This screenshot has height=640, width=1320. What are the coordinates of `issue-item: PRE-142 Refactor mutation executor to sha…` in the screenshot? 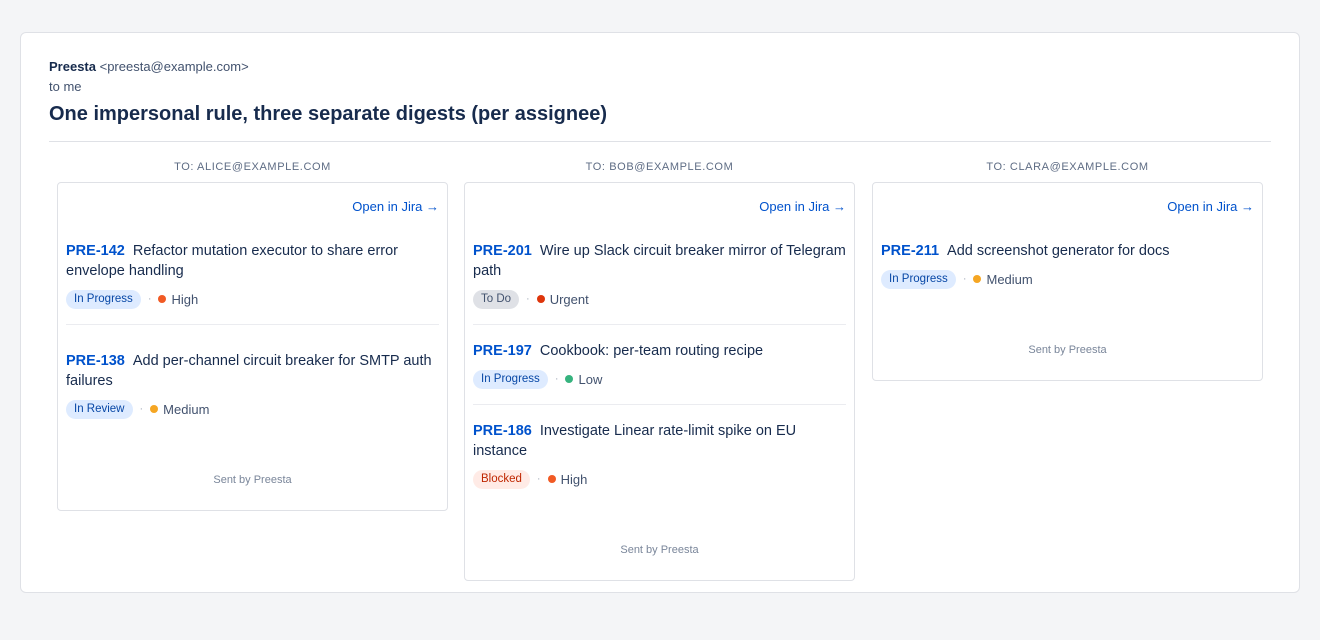 It's located at (252, 270).